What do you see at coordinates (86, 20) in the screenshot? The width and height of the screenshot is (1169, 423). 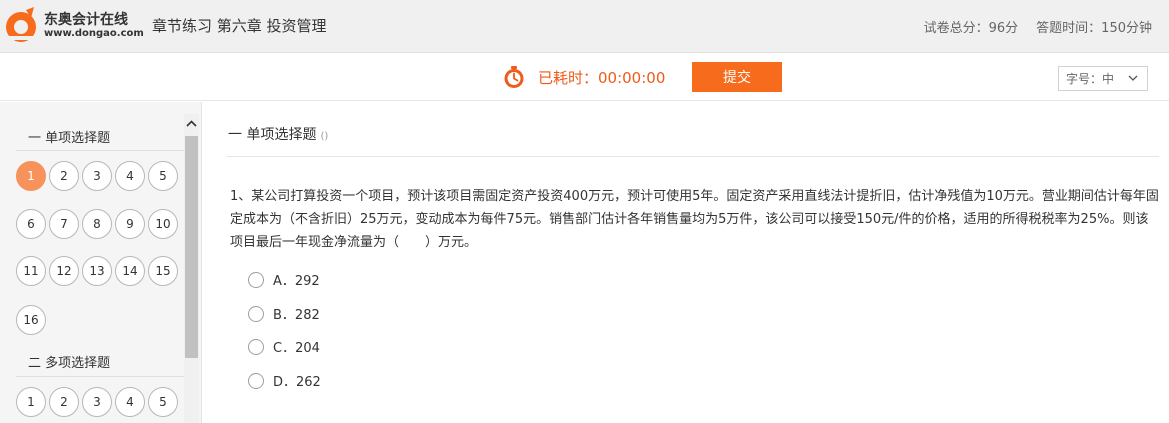 I see `logo-text: 东奥会计在线` at bounding box center [86, 20].